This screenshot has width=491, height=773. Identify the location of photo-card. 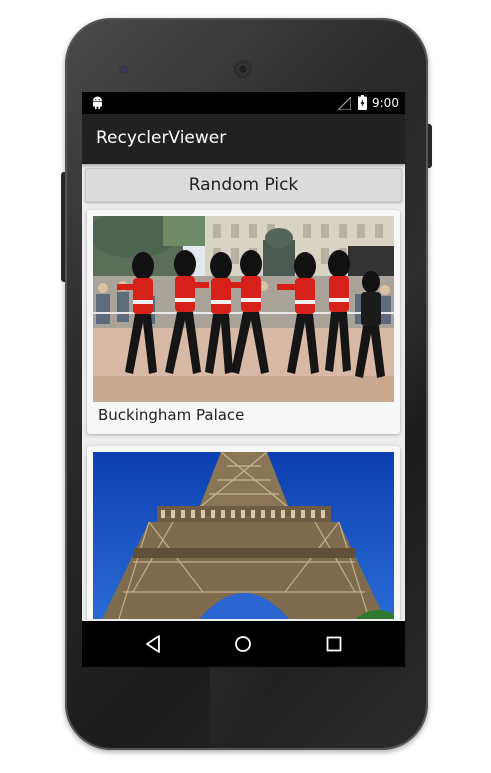
(243, 532).